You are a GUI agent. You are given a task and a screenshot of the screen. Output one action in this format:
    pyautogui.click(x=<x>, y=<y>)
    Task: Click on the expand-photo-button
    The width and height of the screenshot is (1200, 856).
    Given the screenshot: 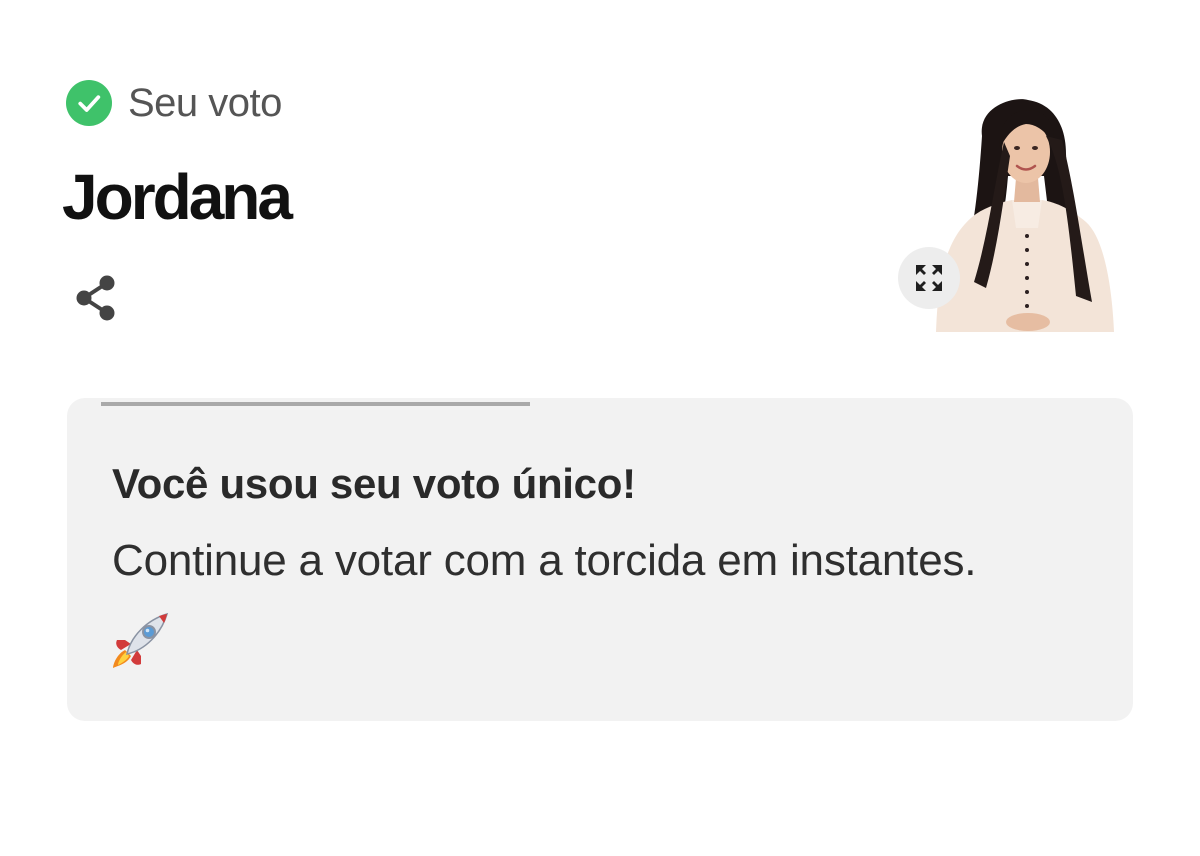 What is the action you would take?
    pyautogui.click(x=929, y=278)
    